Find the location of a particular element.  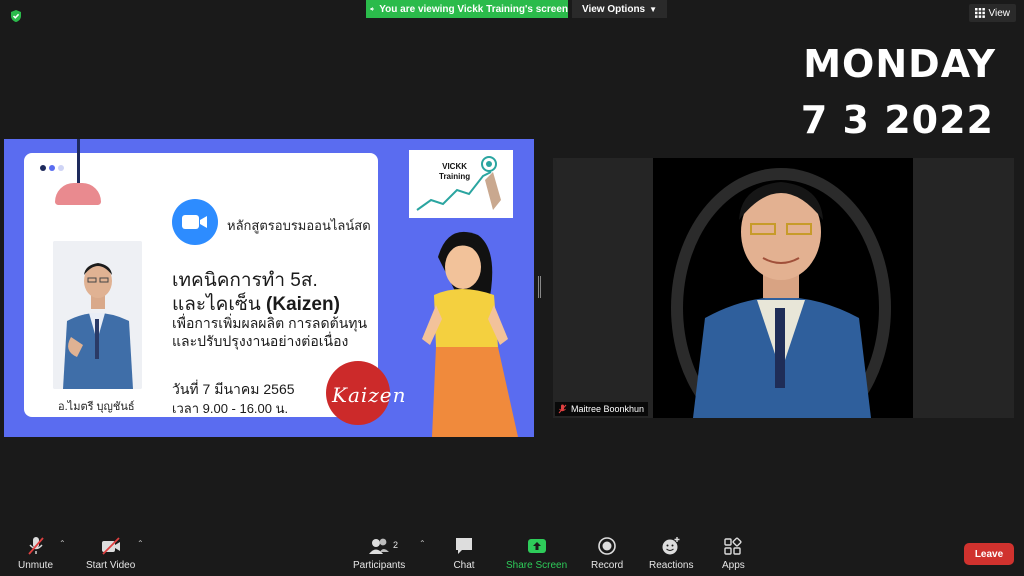

teacher-photo is located at coordinates (97, 315).